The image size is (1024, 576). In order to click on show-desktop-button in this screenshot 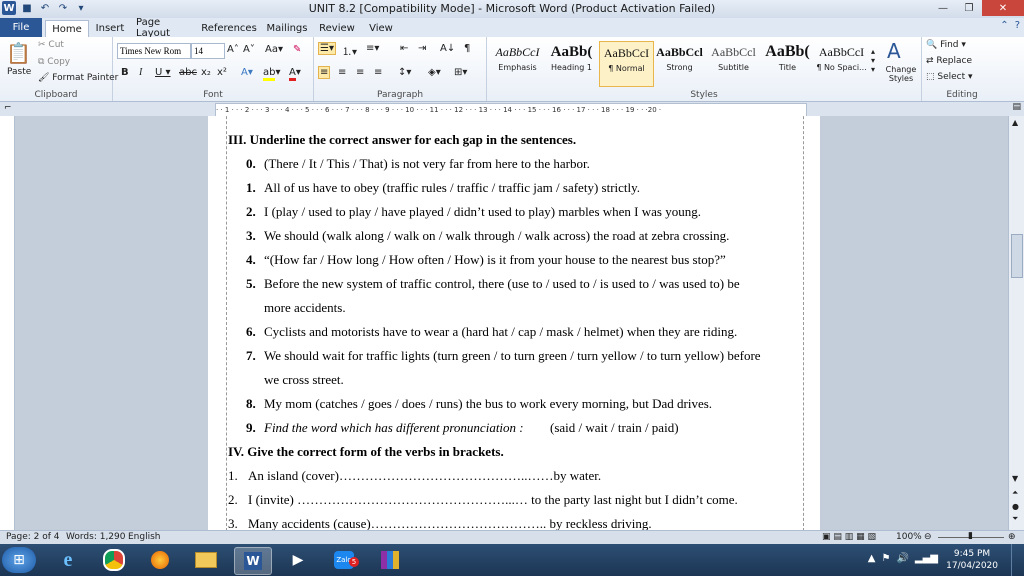, I will do `click(1017, 560)`.